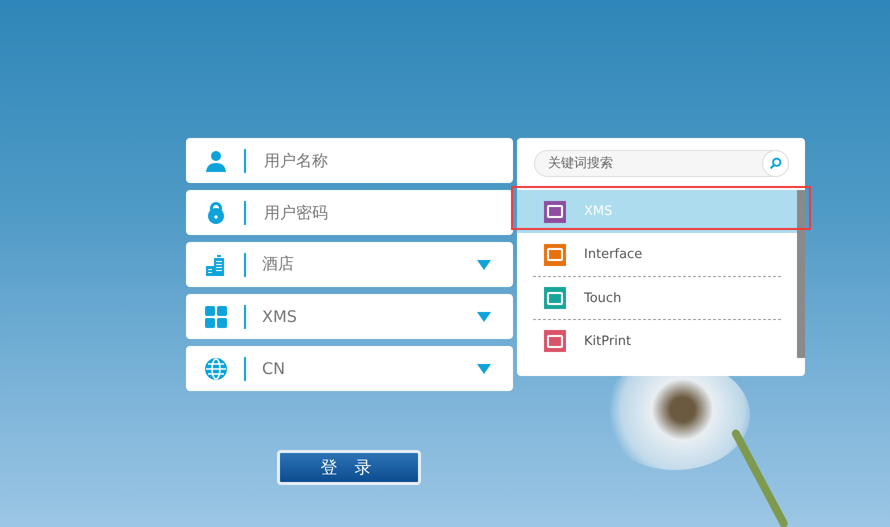 This screenshot has width=890, height=527. What do you see at coordinates (349, 316) in the screenshot?
I see `select-field: XMS` at bounding box center [349, 316].